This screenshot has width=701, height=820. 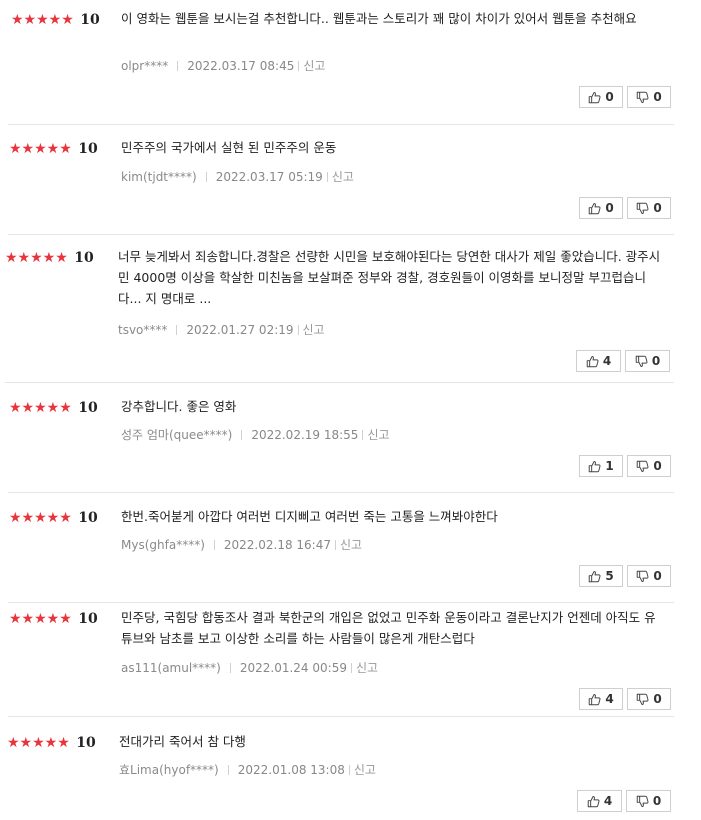 I want to click on review-date: 2022.02.18 16:47, so click(x=277, y=544).